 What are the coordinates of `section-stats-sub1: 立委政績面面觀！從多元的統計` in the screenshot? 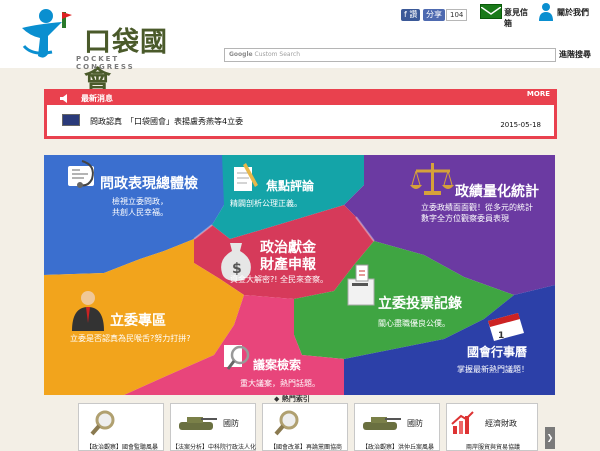 It's located at (477, 207).